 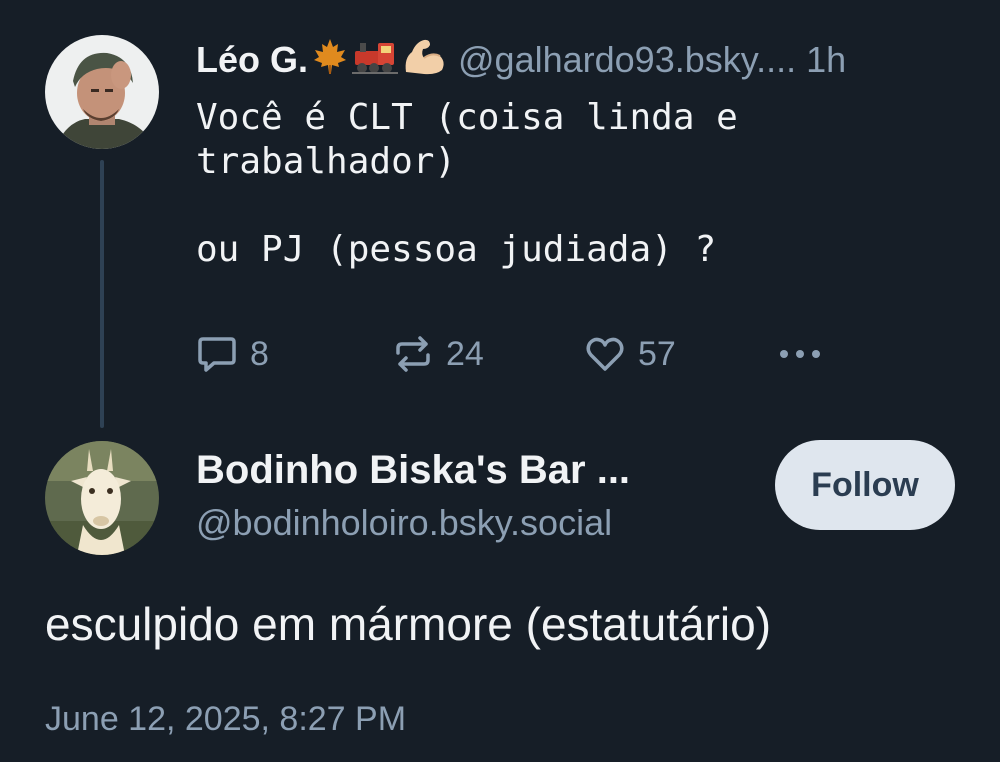 I want to click on parent-post-header: Léo G. @galhardo93.bsky.... 1h, so click(x=521, y=60).